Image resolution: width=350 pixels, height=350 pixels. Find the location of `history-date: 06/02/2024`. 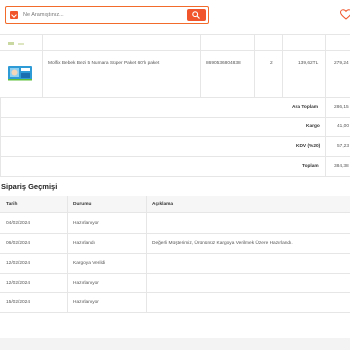

history-date: 06/02/2024 is located at coordinates (18, 243).